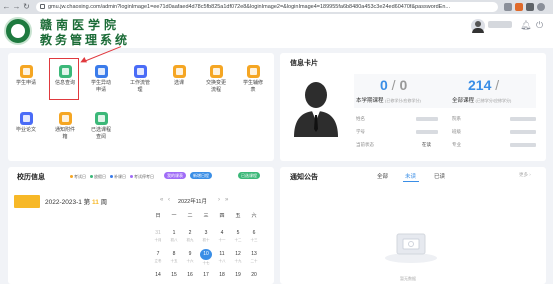 Image resolution: width=553 pixels, height=284 pixels. I want to click on lunar-date: 十三, so click(254, 240).